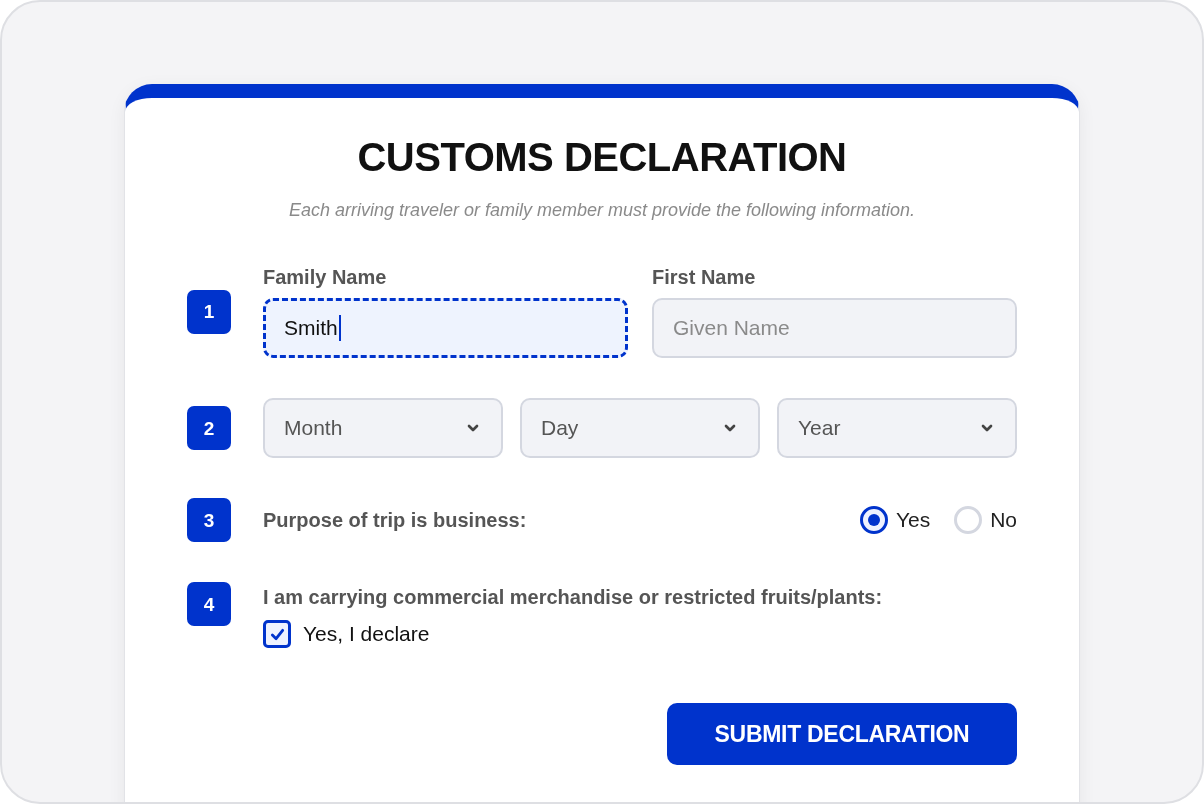  What do you see at coordinates (602, 157) in the screenshot?
I see `form-title: CUSTOMS DECLARATION` at bounding box center [602, 157].